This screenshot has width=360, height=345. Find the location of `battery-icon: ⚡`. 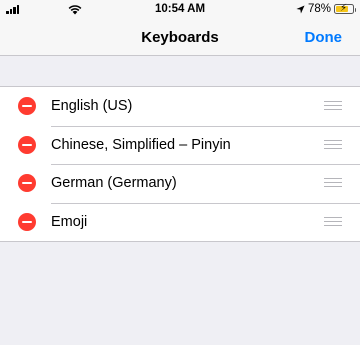

battery-icon: ⚡ is located at coordinates (345, 8).